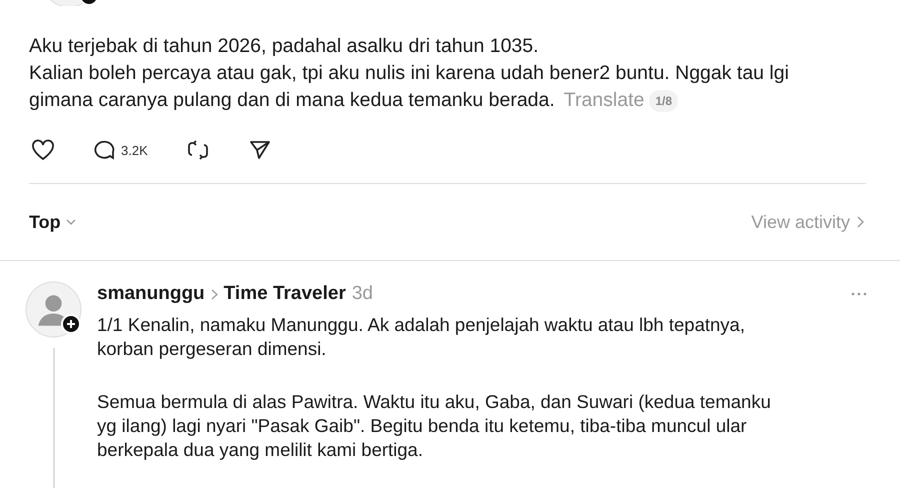  Describe the element at coordinates (260, 150) in the screenshot. I see `send-icon` at that location.